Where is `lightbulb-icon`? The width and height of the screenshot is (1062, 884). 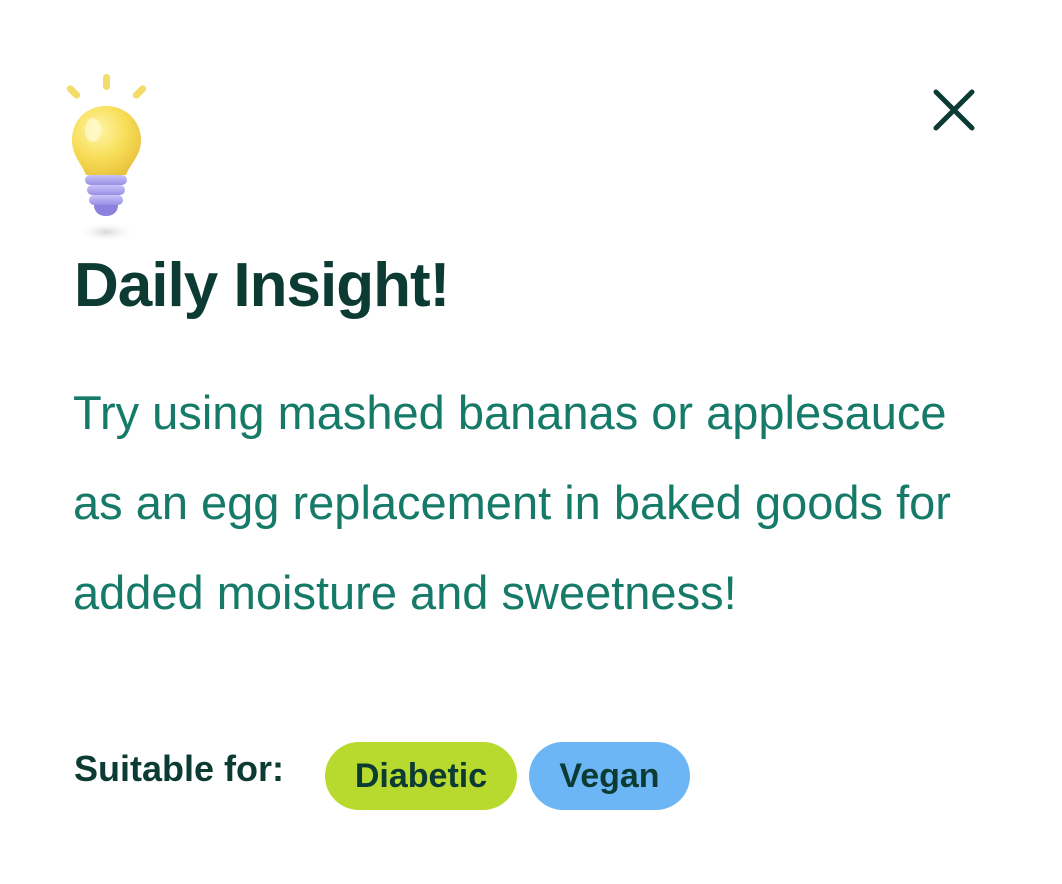 lightbulb-icon is located at coordinates (106, 158).